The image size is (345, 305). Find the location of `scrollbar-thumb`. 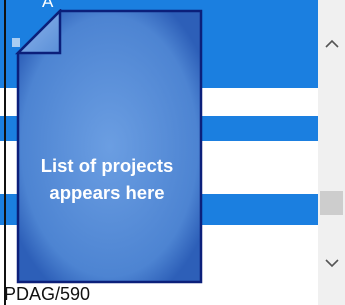

scrollbar-thumb is located at coordinates (331, 203).